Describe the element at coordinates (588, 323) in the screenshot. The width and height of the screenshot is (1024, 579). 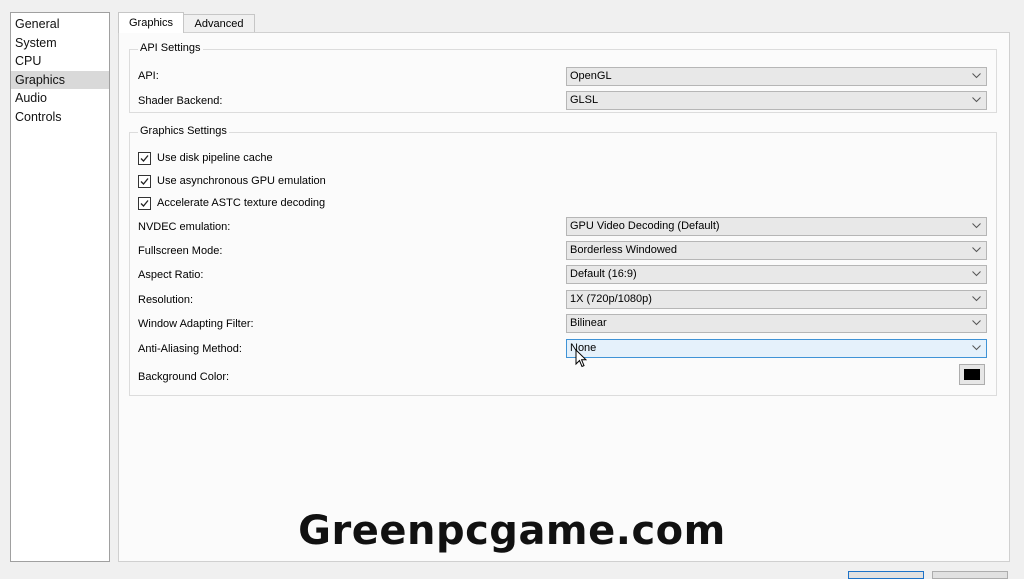
I see `window-filter-value: Bilinear` at that location.